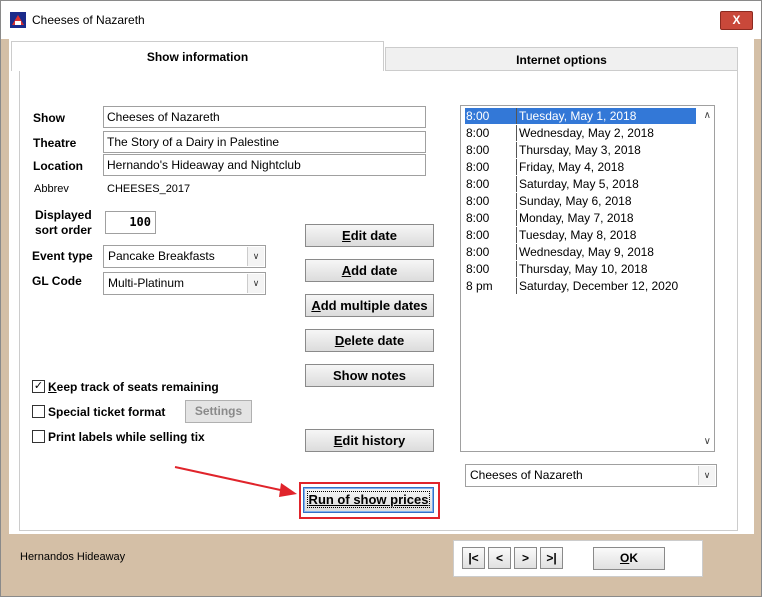  I want to click on performance-date: Monday, May 7, 2018, so click(575, 218).